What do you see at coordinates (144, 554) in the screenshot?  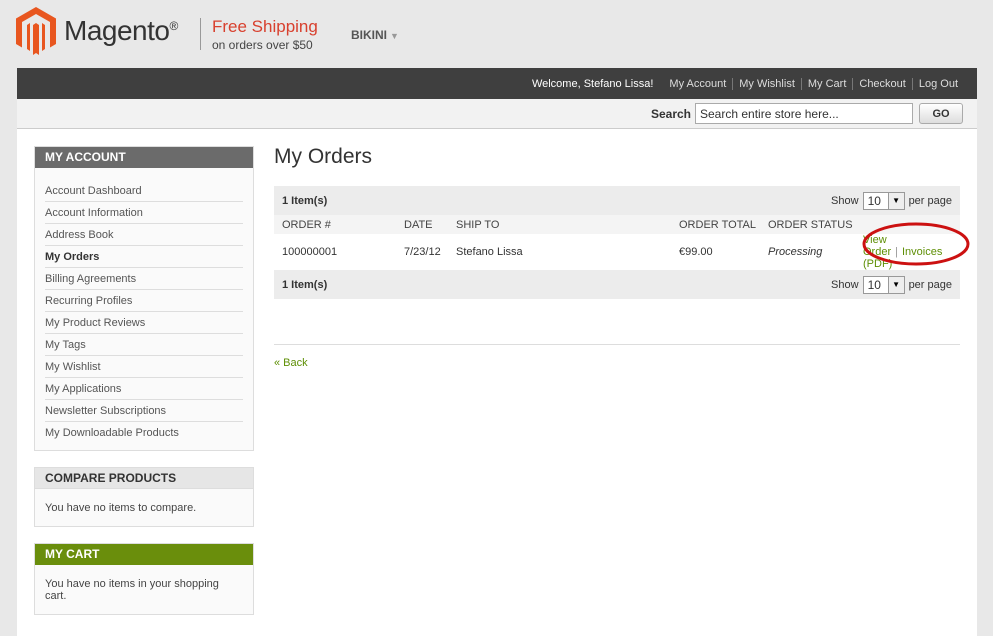 I see `my-cart-title: MY CART` at bounding box center [144, 554].